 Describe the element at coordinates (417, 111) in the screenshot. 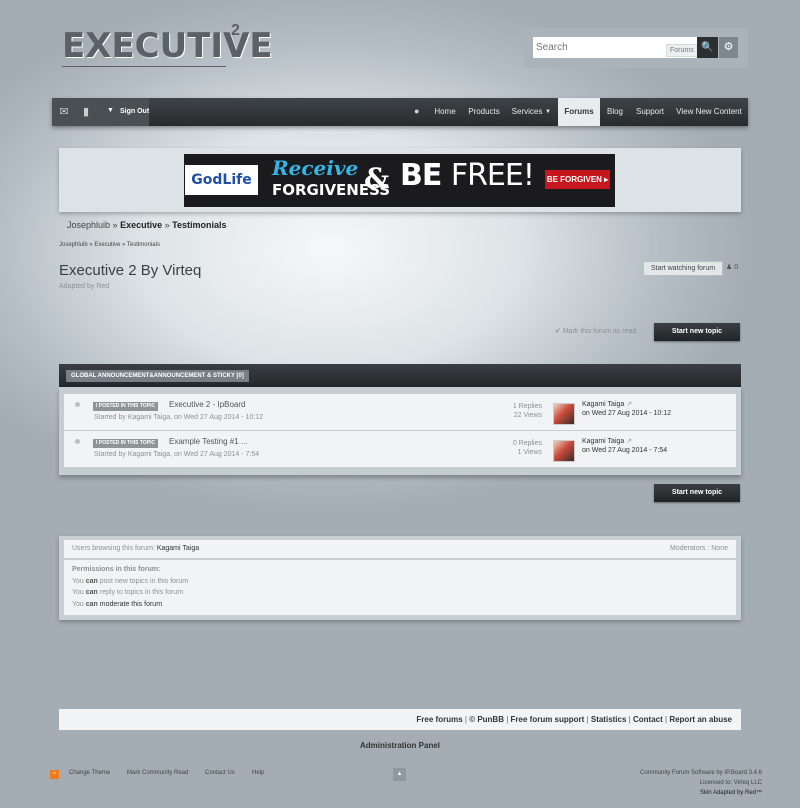

I see `location-pin-icon: ●` at that location.